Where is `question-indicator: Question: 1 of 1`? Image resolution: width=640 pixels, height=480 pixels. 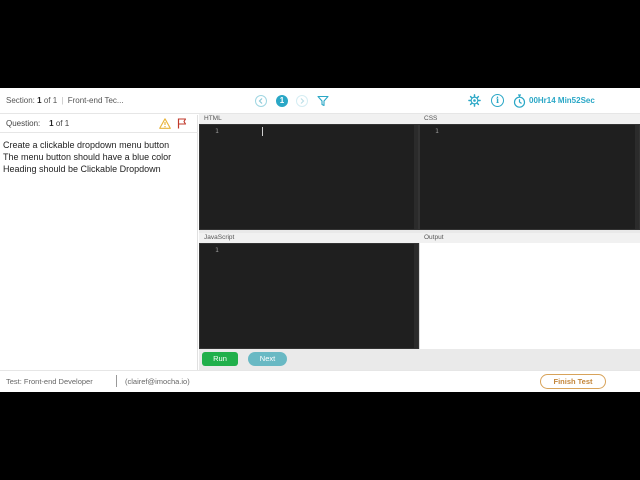 question-indicator: Question: 1 of 1 is located at coordinates (37, 123).